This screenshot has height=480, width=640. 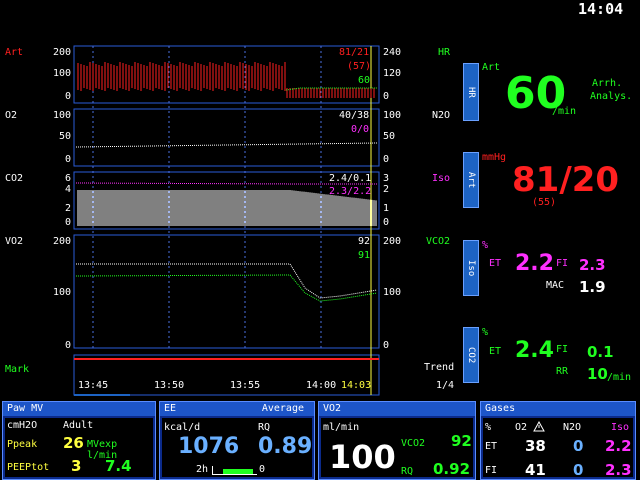 I want to click on gases-title: Gases, so click(x=558, y=409).